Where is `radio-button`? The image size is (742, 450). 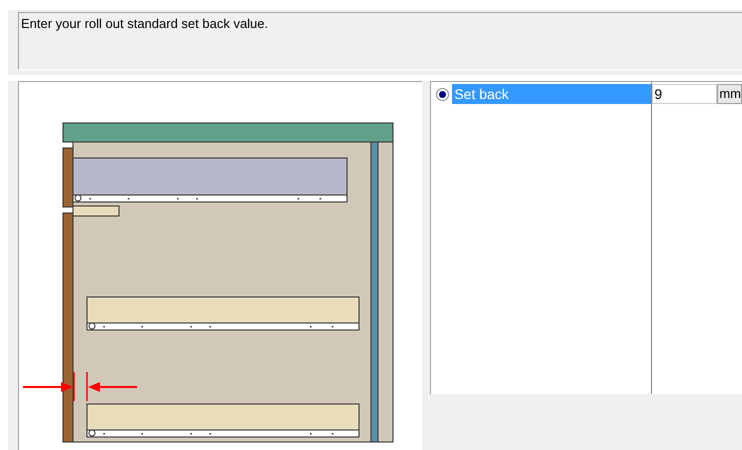 radio-button is located at coordinates (443, 94).